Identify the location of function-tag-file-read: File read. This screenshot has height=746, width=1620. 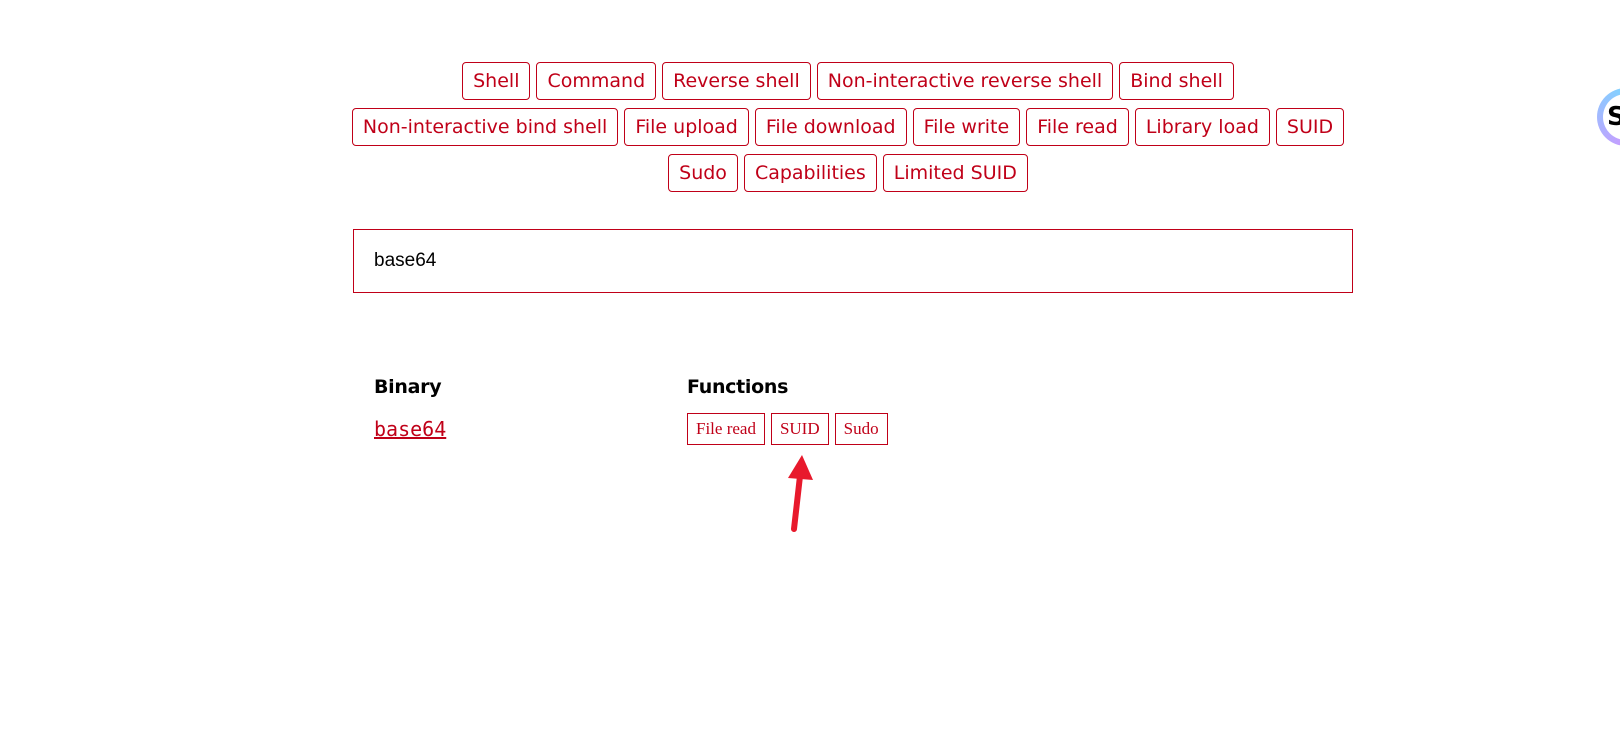
(726, 429).